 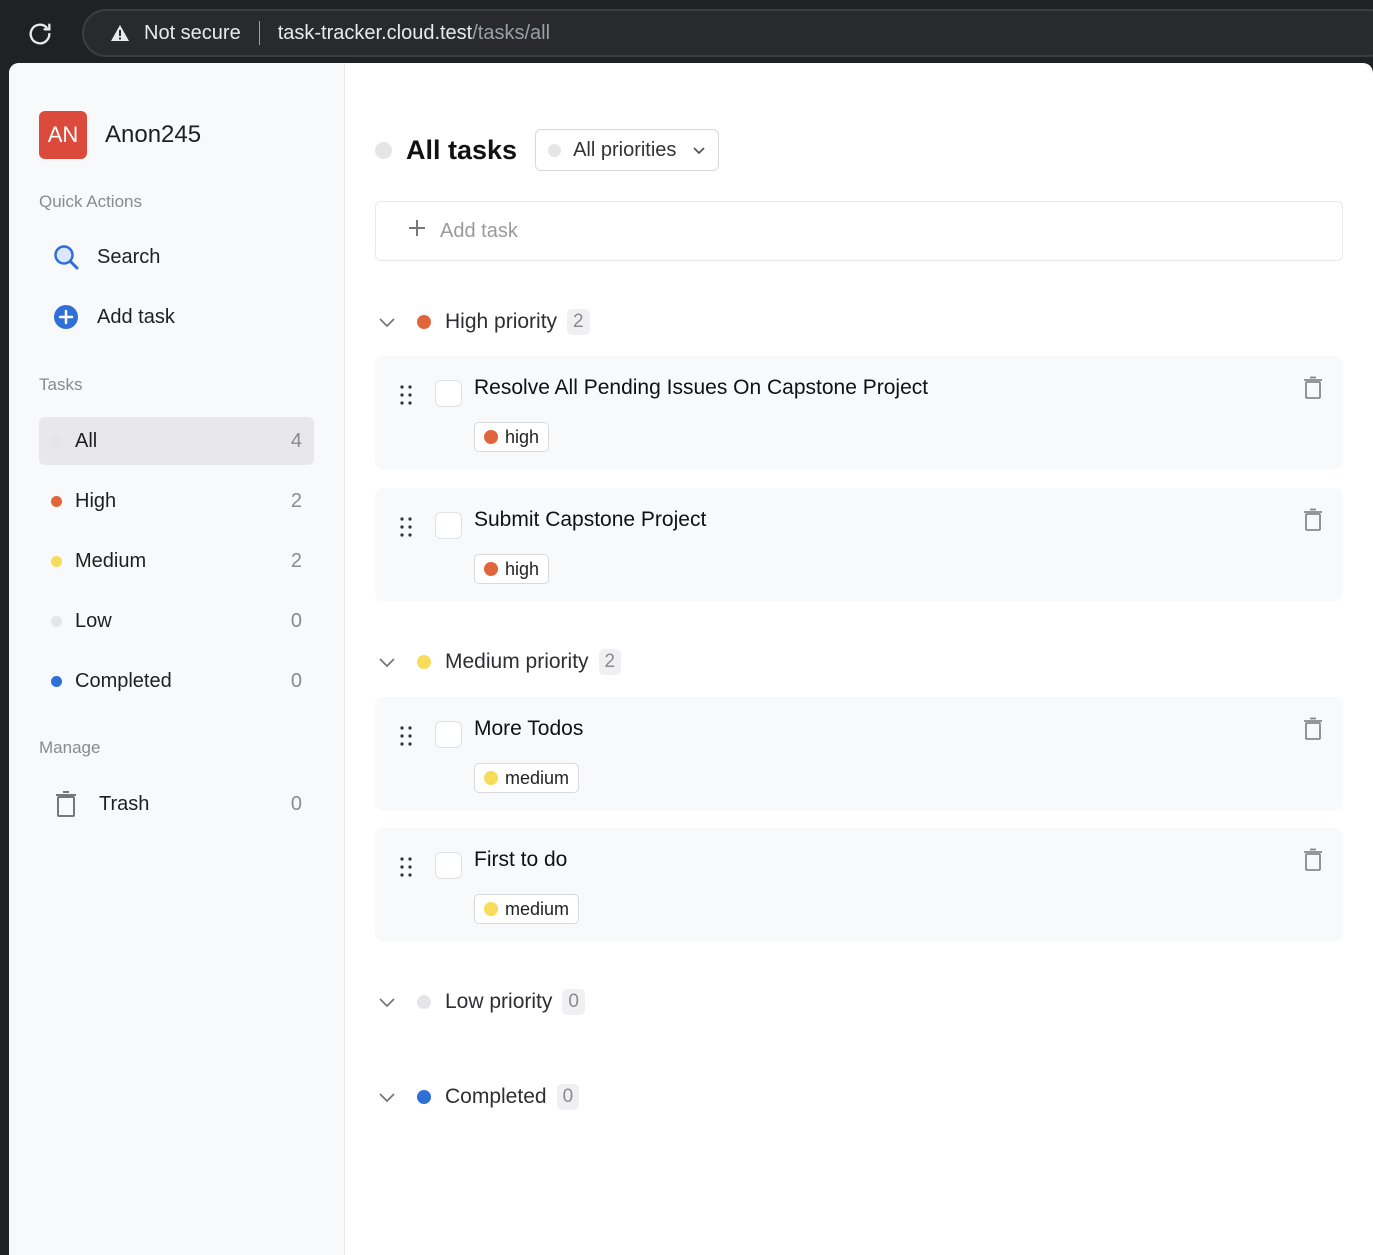 What do you see at coordinates (859, 884) in the screenshot?
I see `task-card: First to do medium` at bounding box center [859, 884].